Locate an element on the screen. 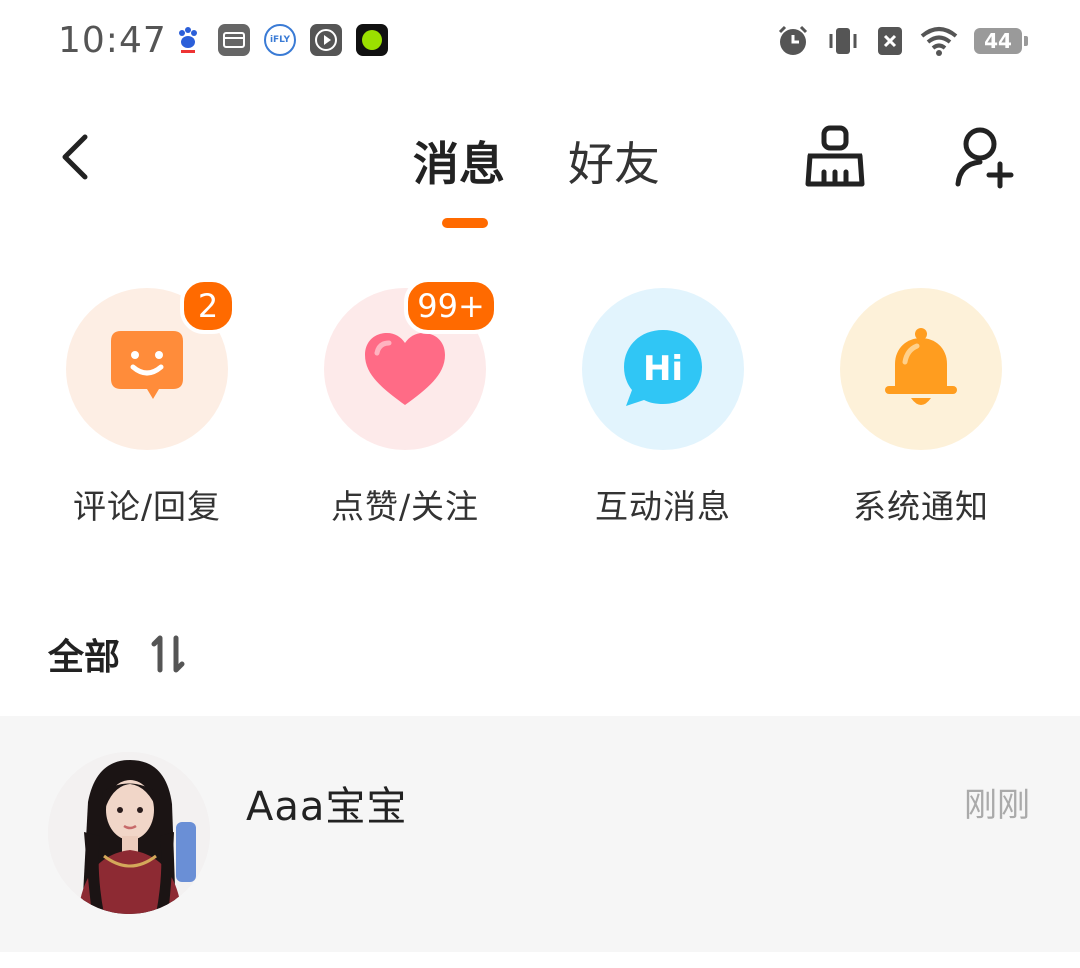 This screenshot has height=968, width=1080. wifi-icon is located at coordinates (939, 41).